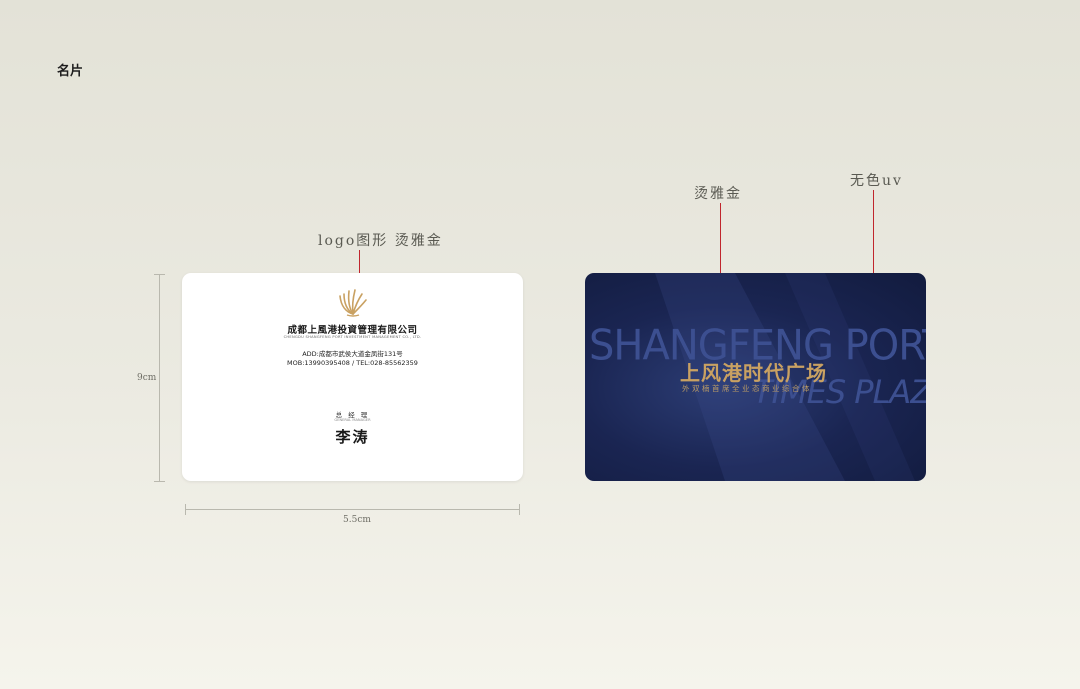 This screenshot has width=1080, height=689. What do you see at coordinates (519, 509) in the screenshot?
I see `width-dimension-cap-right` at bounding box center [519, 509].